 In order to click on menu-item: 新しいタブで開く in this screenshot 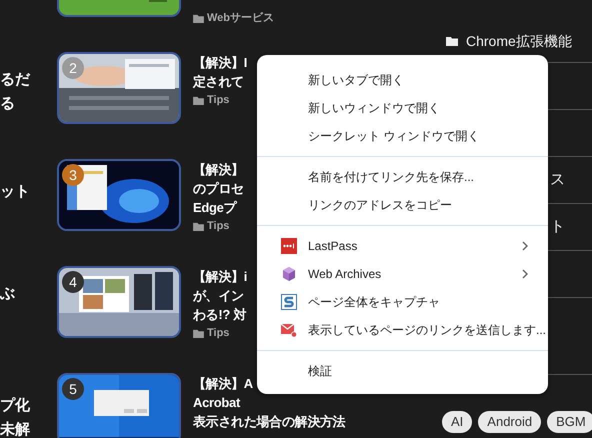, I will do `click(402, 80)`.